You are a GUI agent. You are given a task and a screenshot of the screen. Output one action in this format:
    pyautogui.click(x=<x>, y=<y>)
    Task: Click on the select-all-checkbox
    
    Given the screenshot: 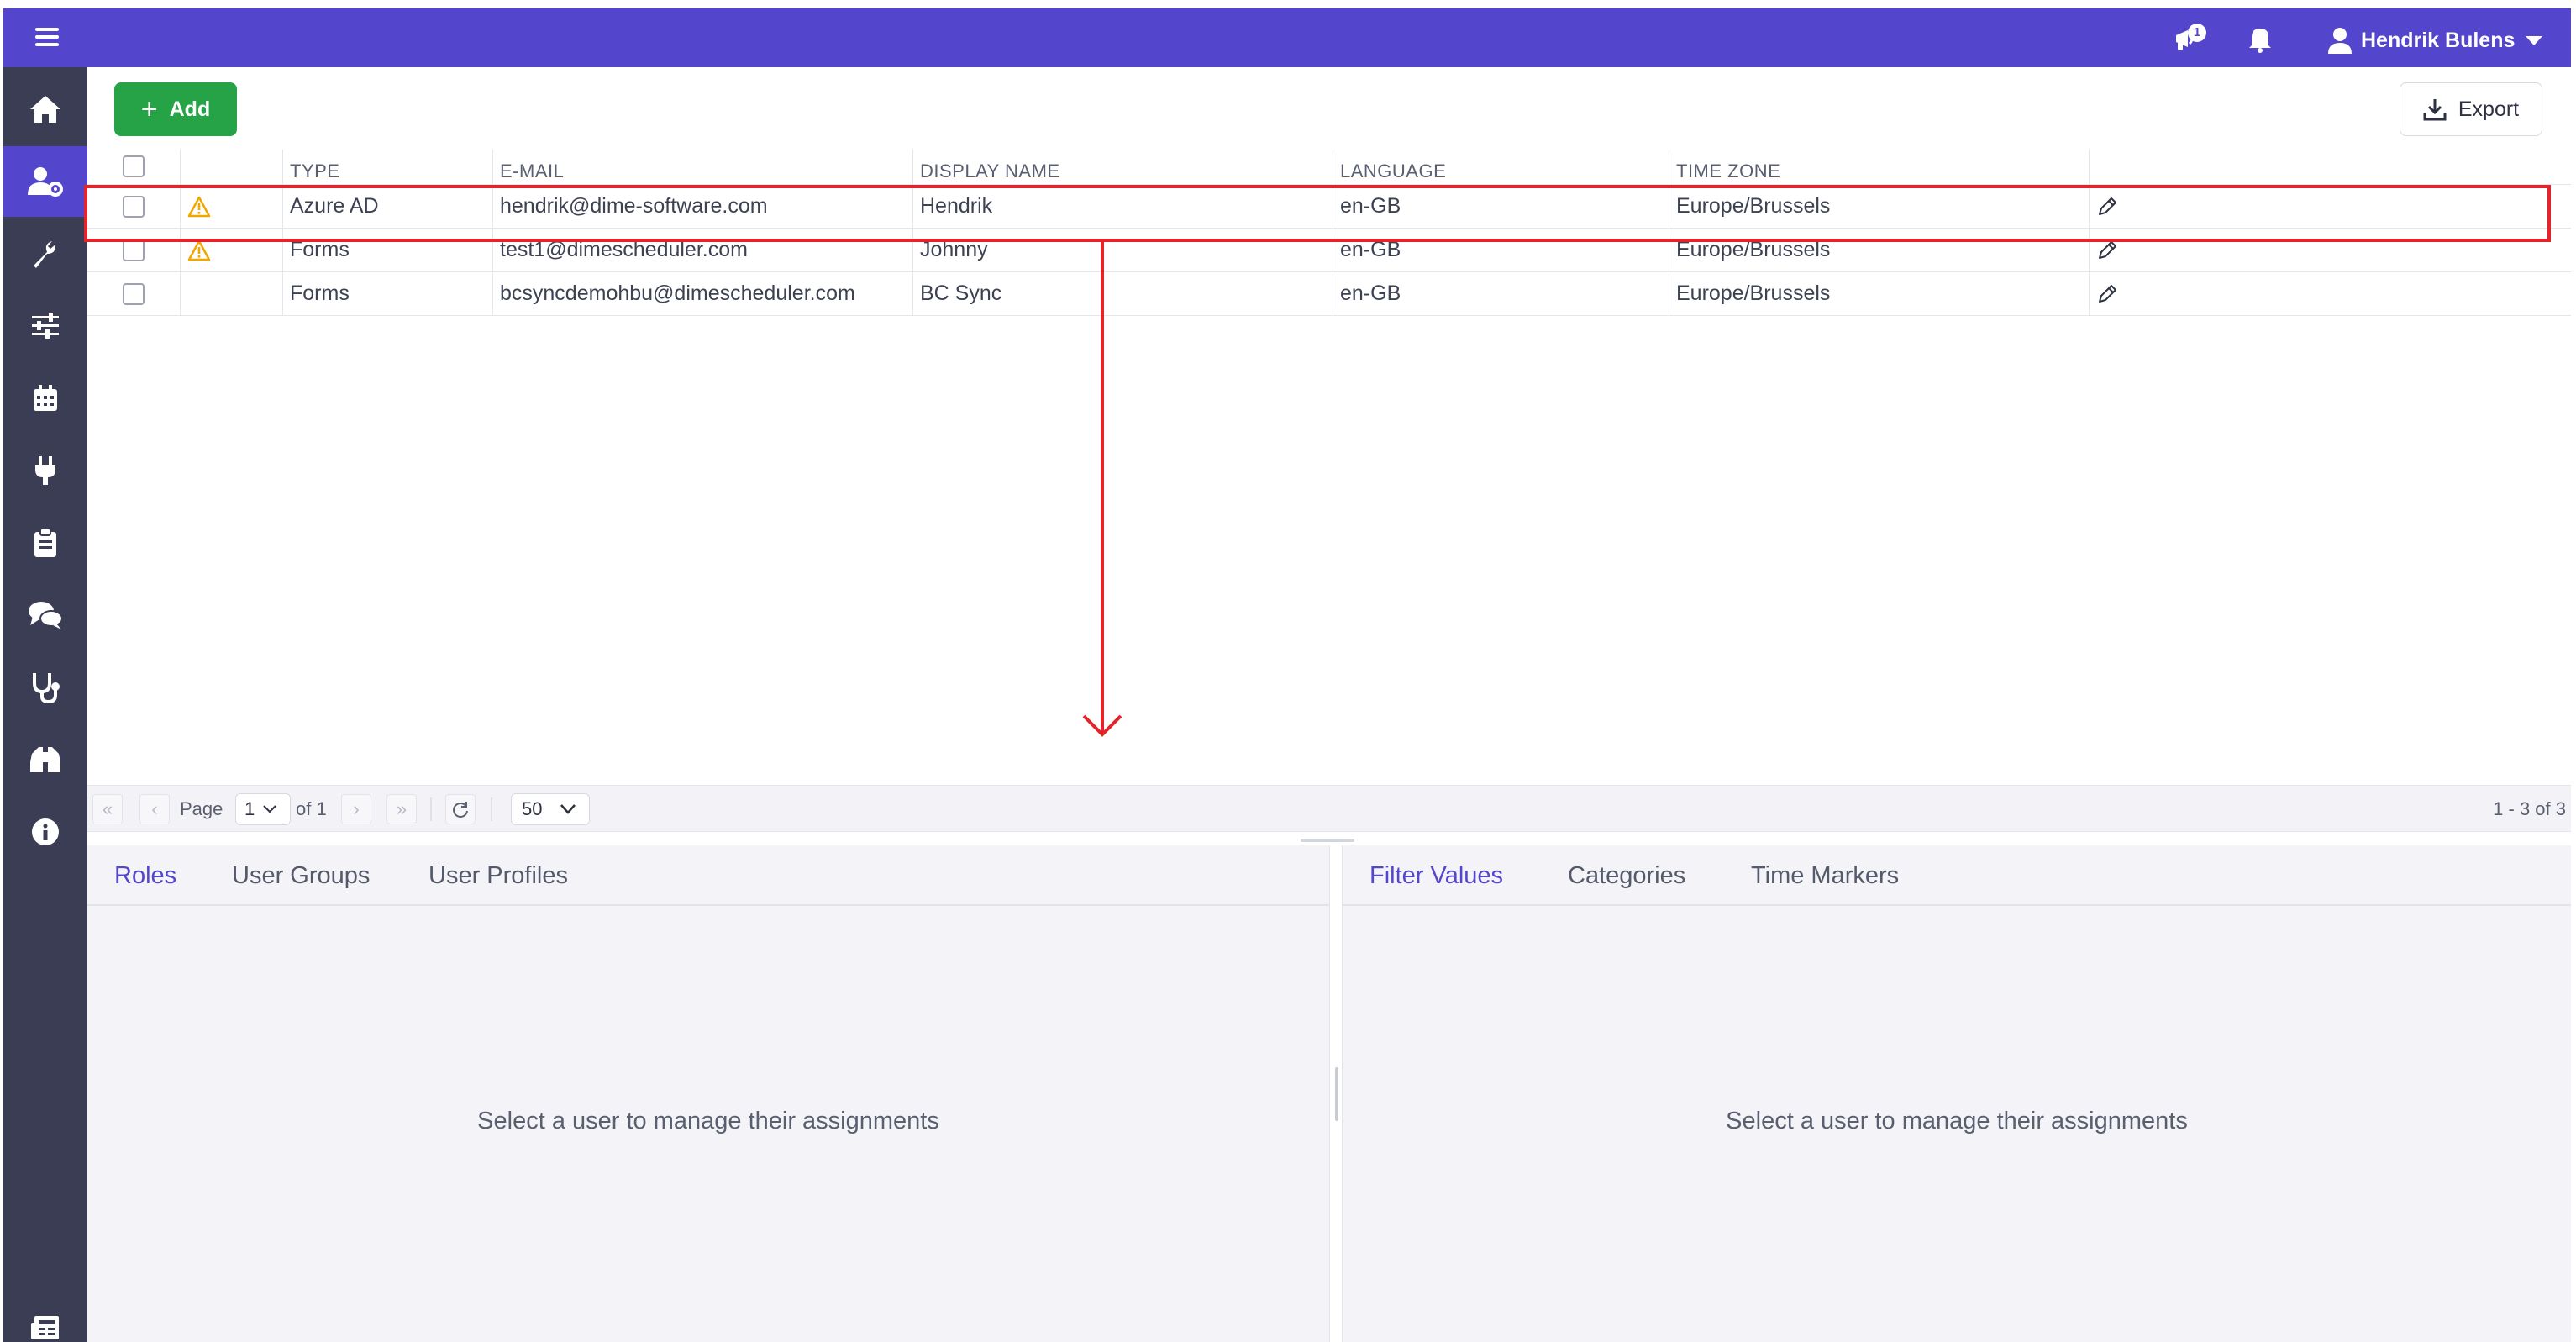 What is the action you would take?
    pyautogui.click(x=134, y=166)
    